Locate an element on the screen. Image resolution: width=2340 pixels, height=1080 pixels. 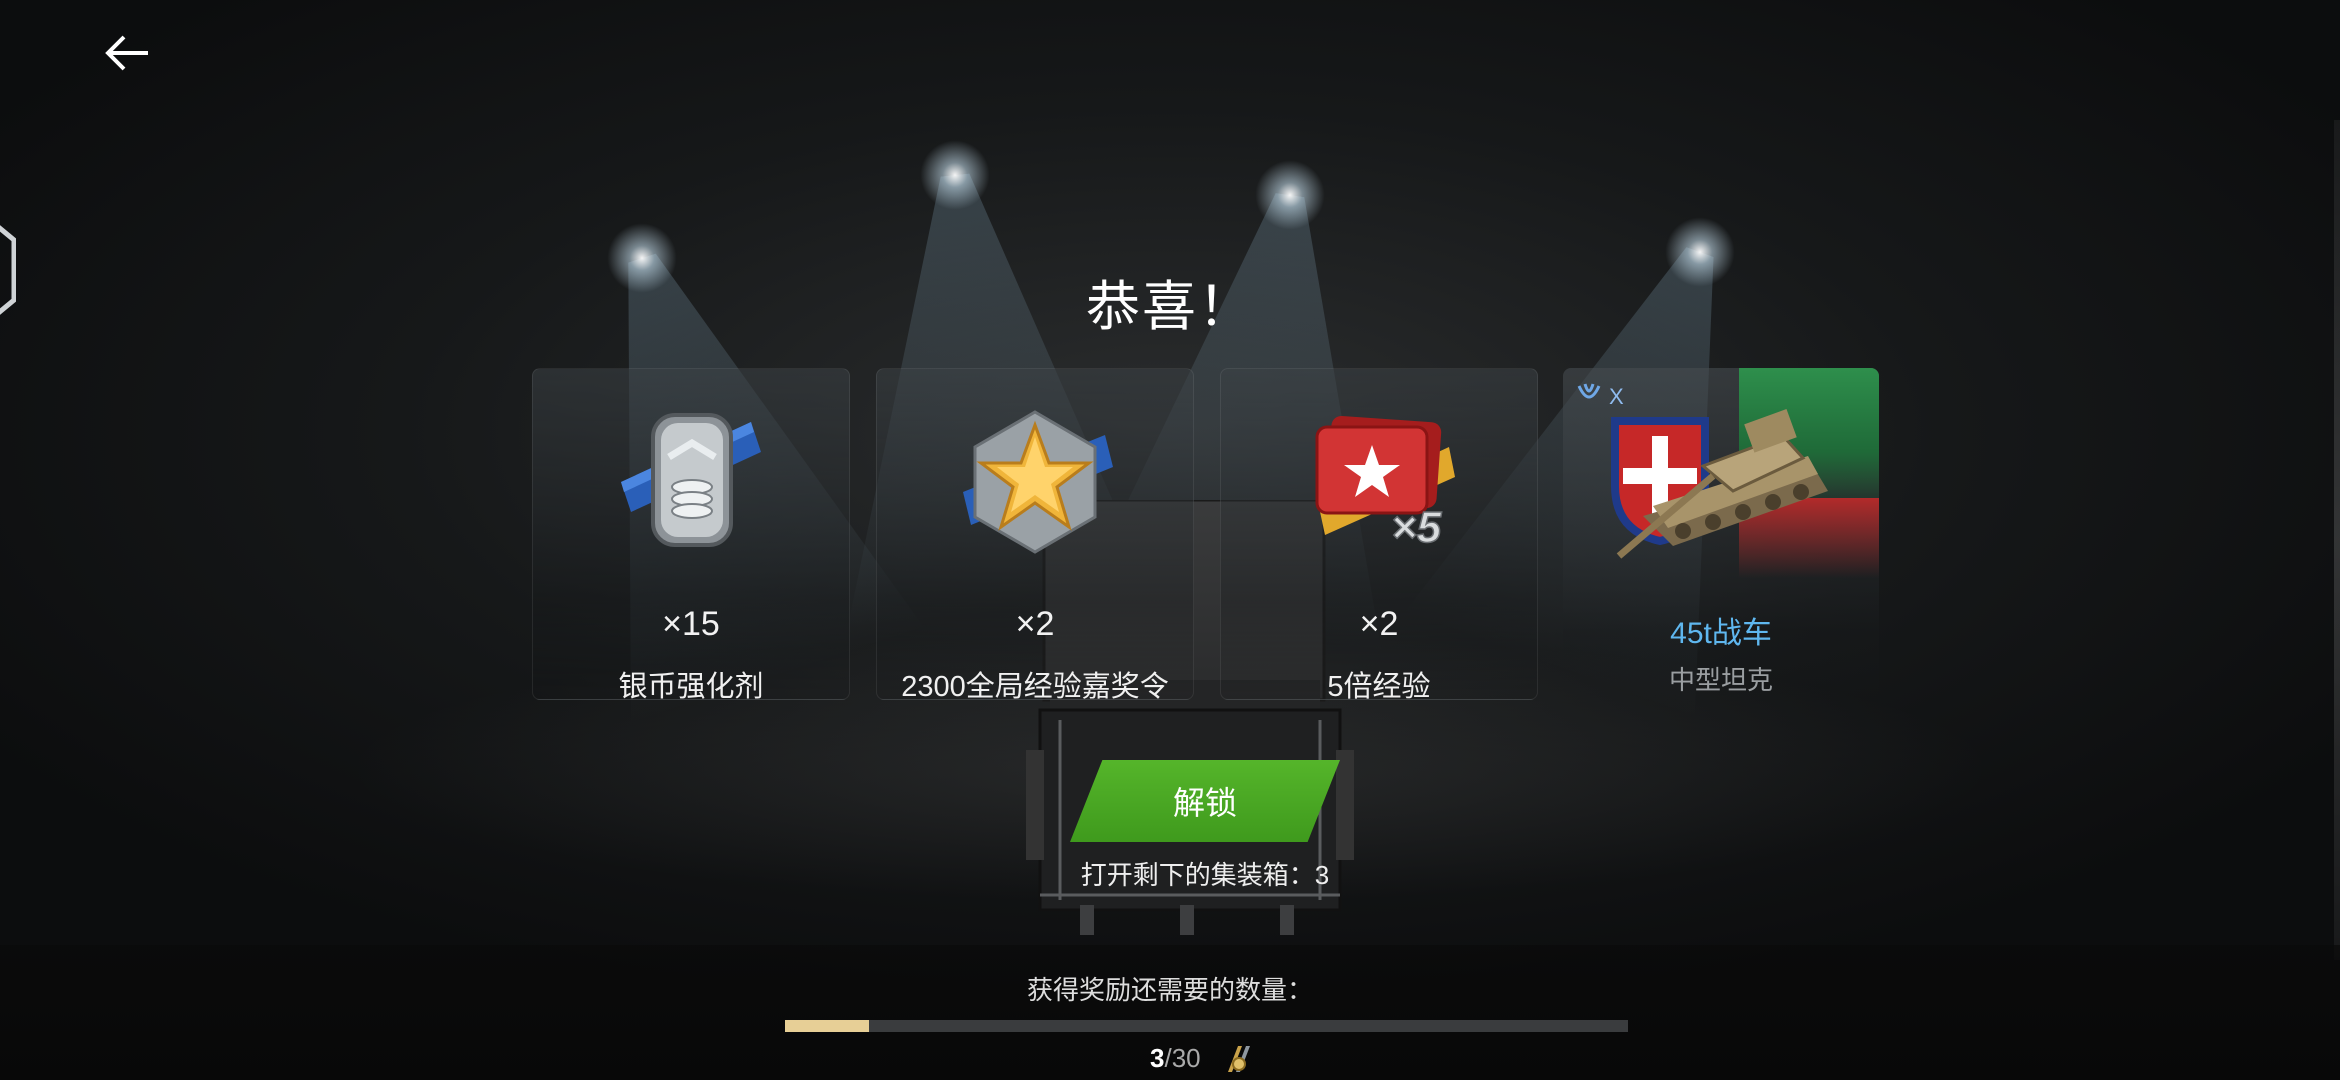
reward-card-silver-booster: ×15 银币强化剂 is located at coordinates (691, 535).